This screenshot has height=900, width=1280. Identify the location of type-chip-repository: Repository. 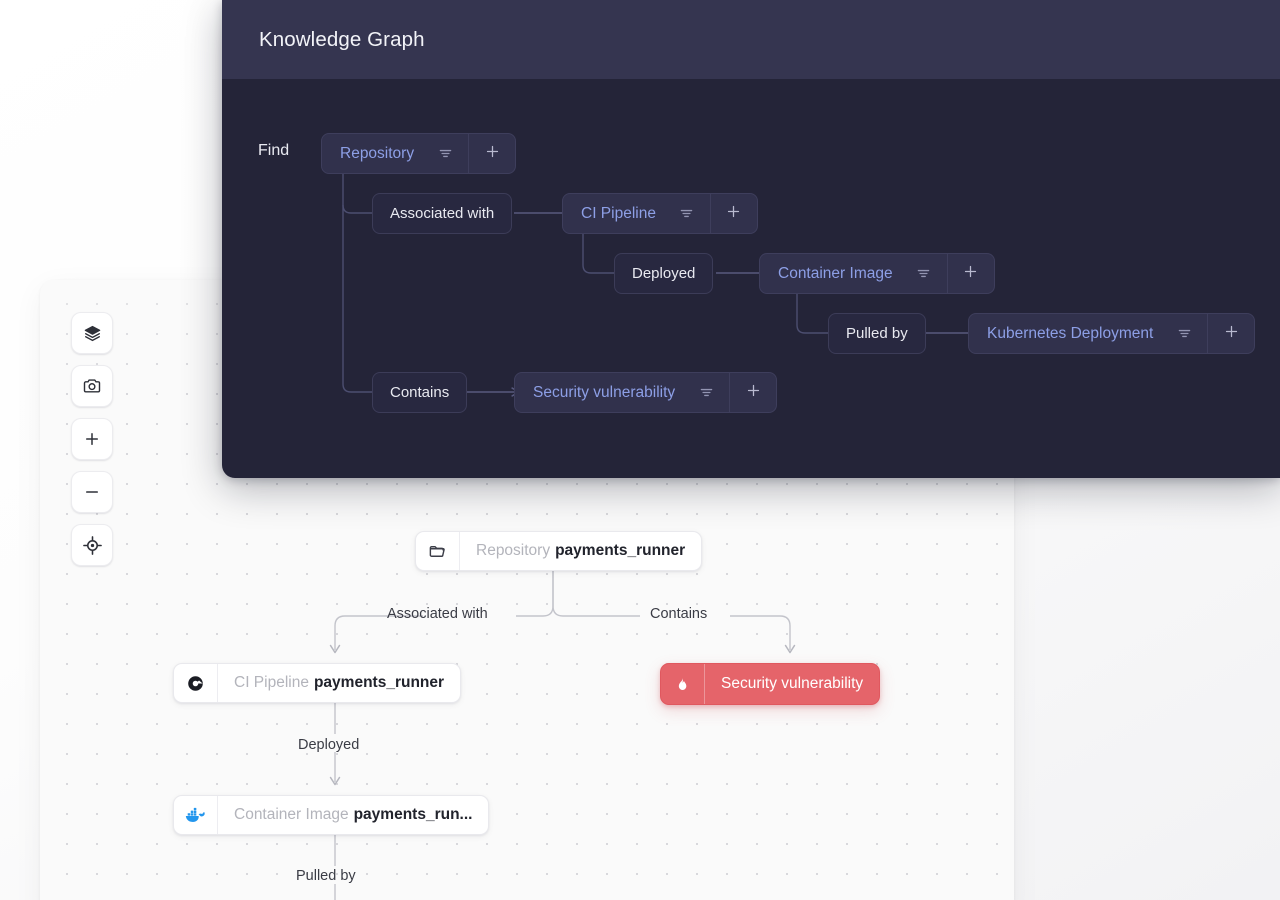
(419, 153).